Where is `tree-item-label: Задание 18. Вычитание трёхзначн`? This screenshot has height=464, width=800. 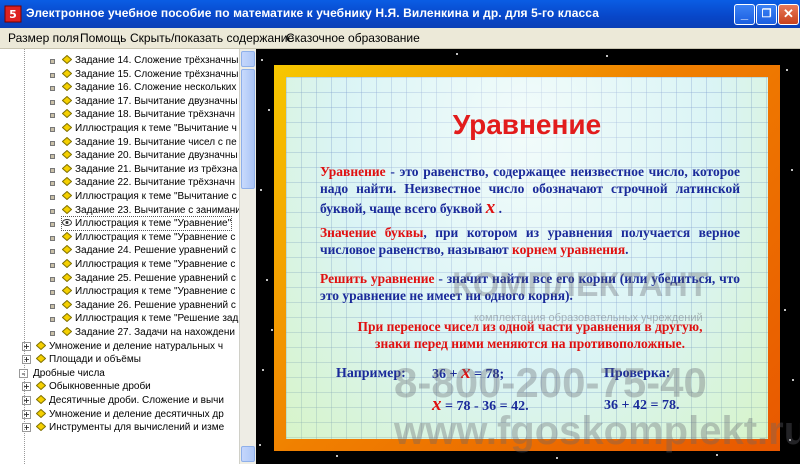 tree-item-label: Задание 18. Вычитание трёхзначн is located at coordinates (155, 115).